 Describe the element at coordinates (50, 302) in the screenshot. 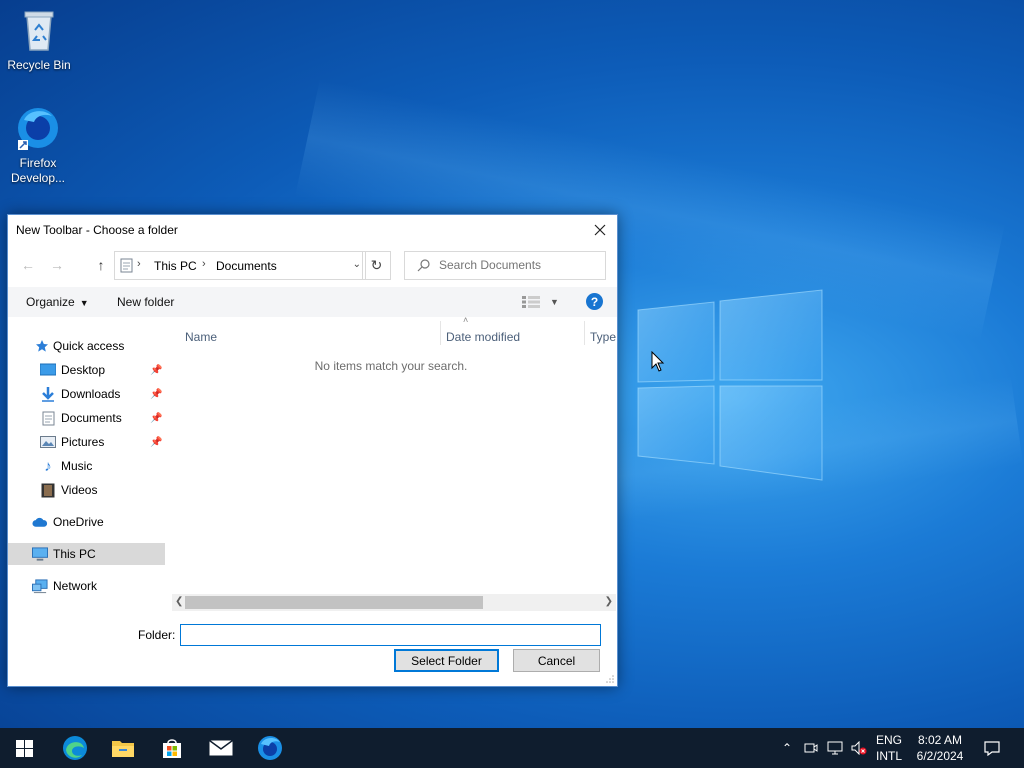

I see `organize-label: Organize` at that location.